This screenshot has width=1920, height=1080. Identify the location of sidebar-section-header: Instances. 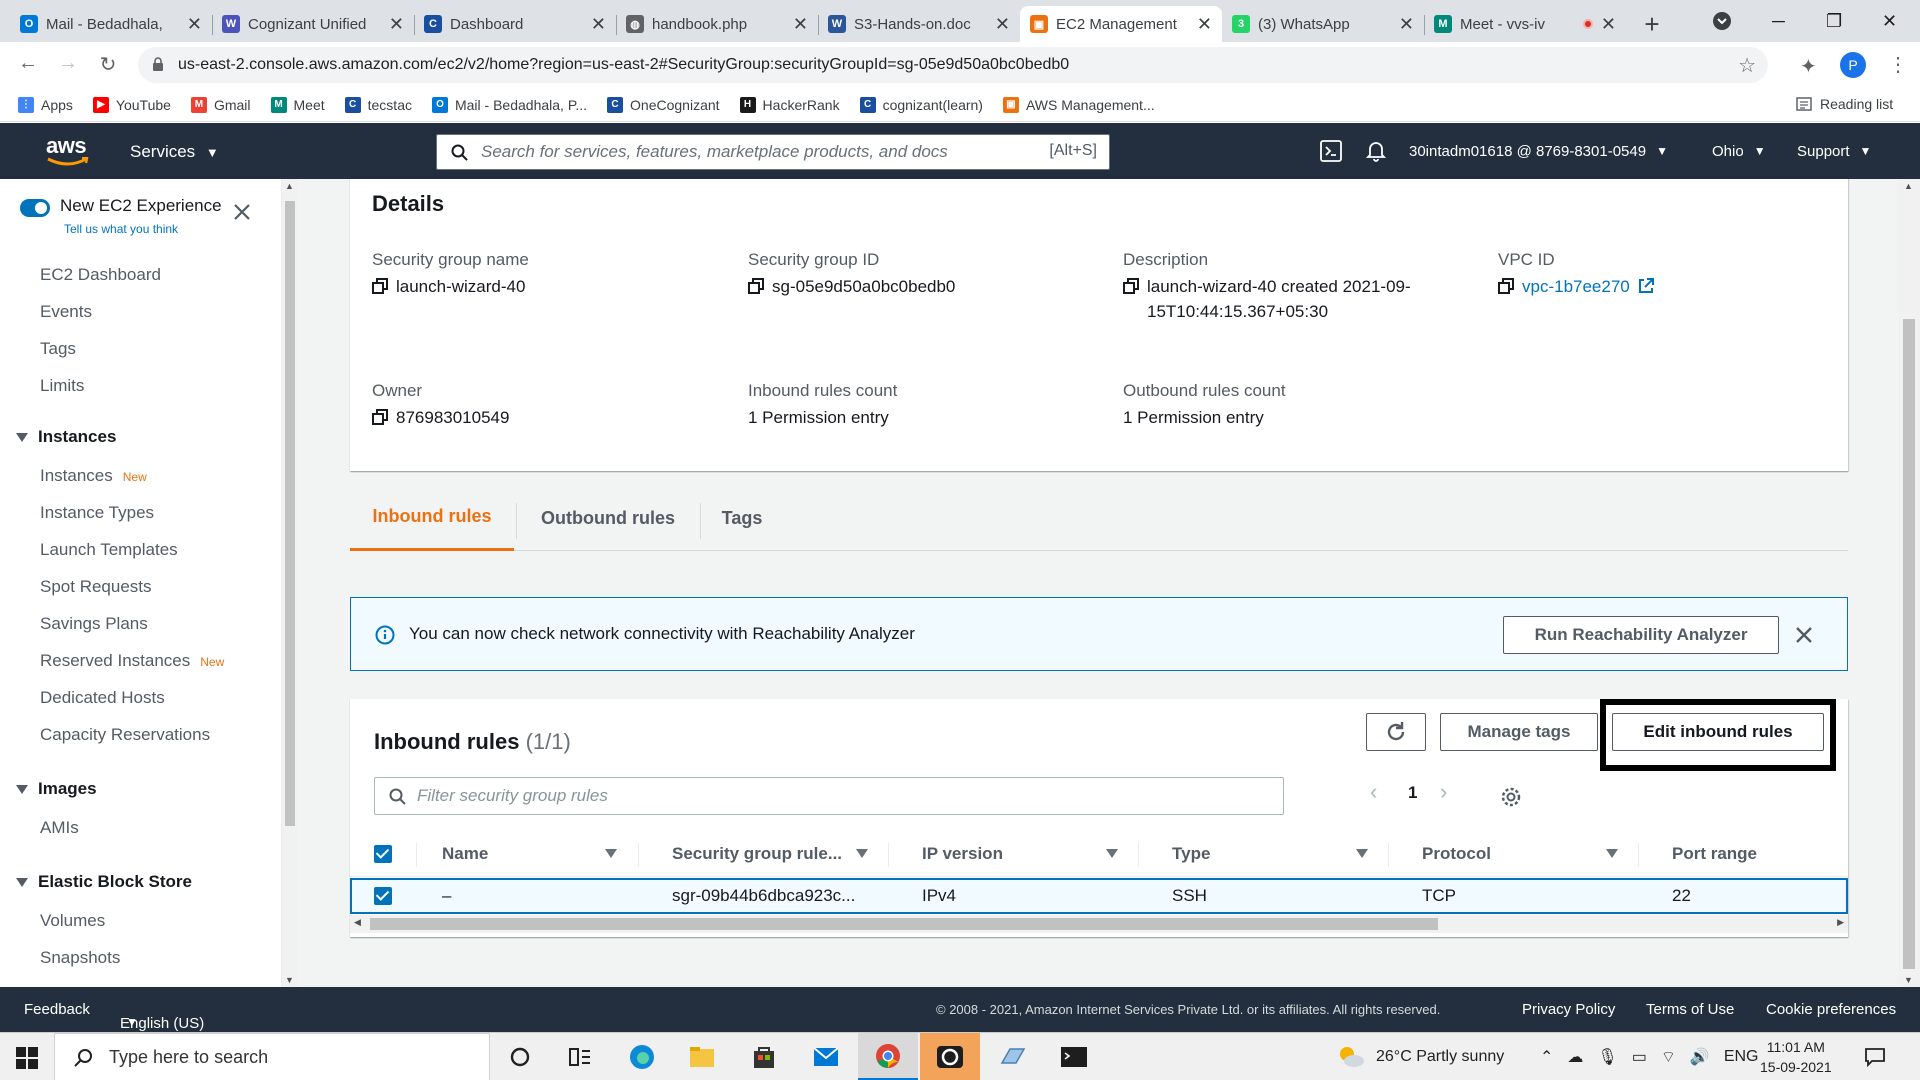
(66, 437).